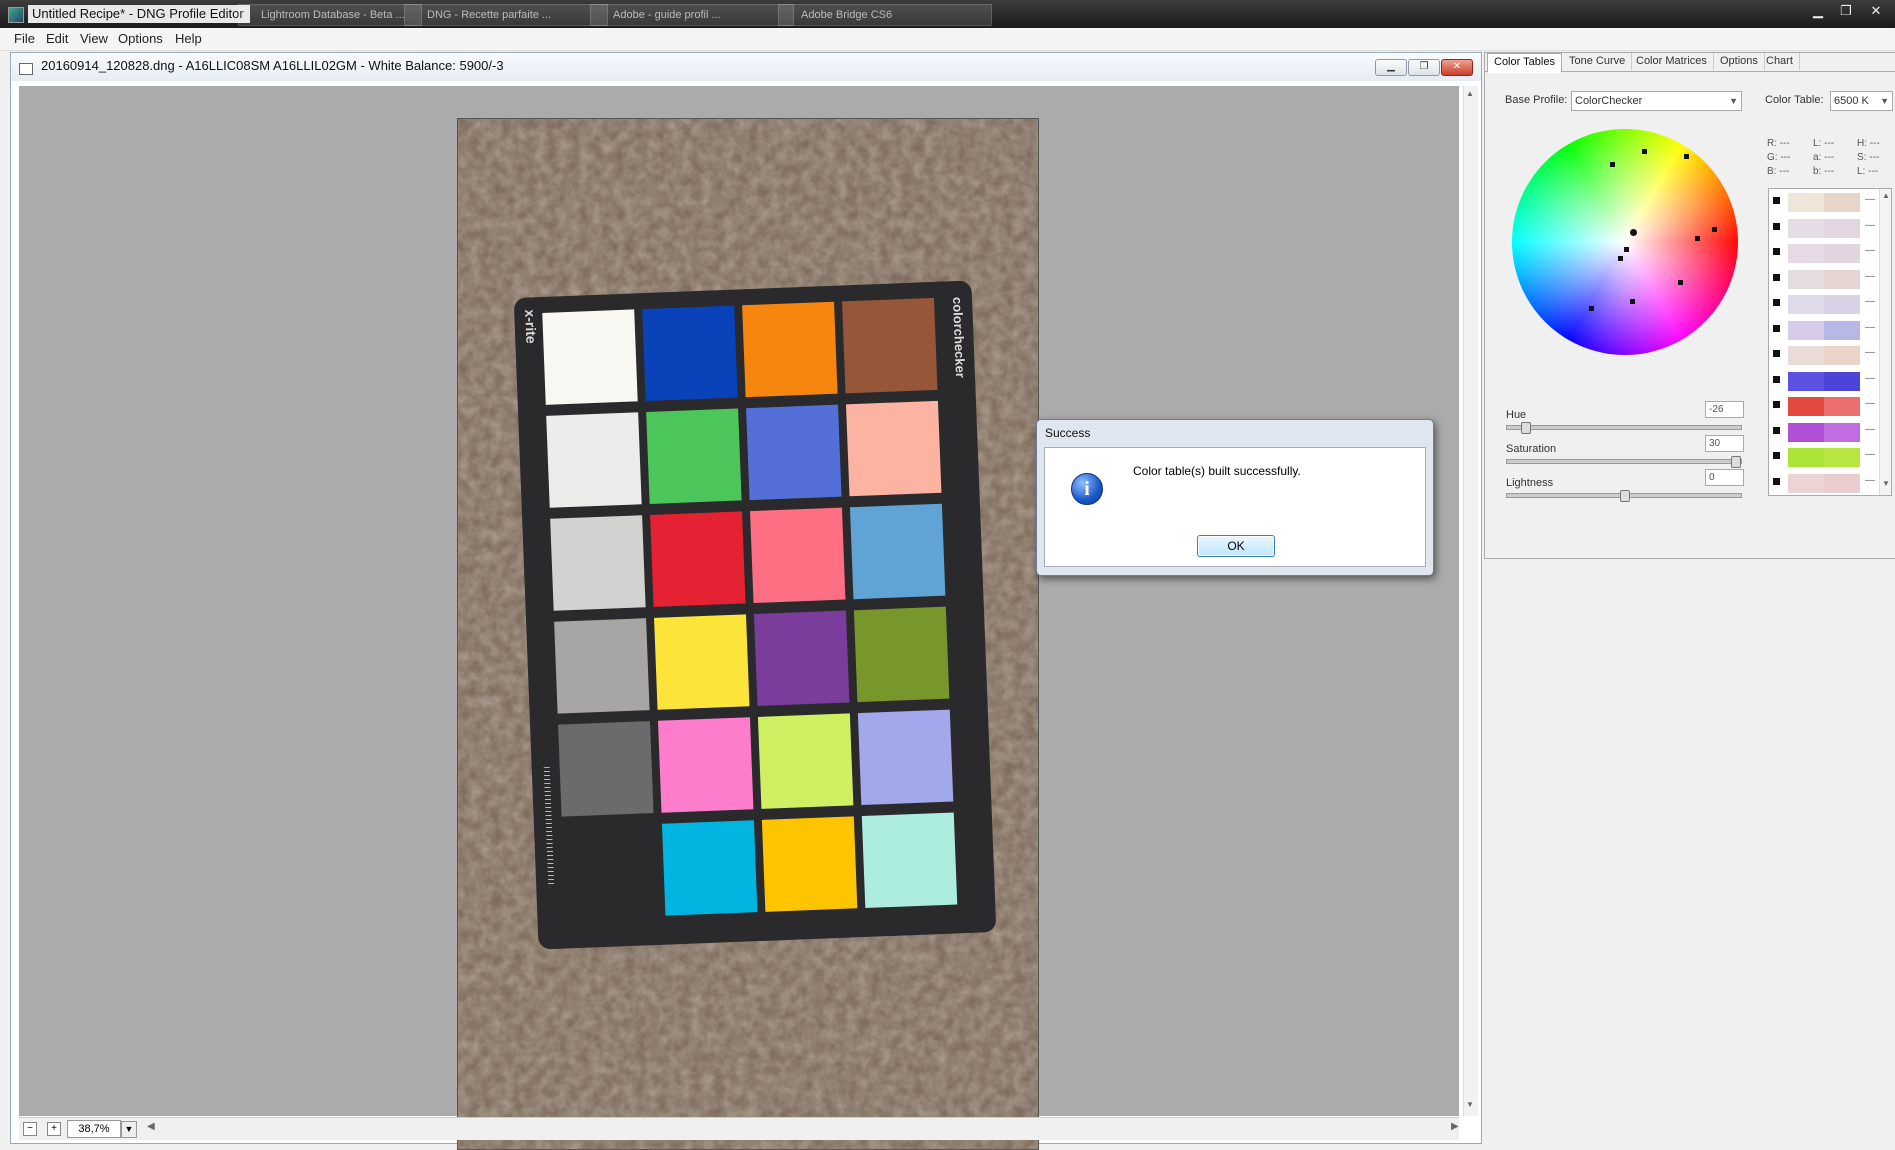  I want to click on lightness-field: 0, so click(1724, 477).